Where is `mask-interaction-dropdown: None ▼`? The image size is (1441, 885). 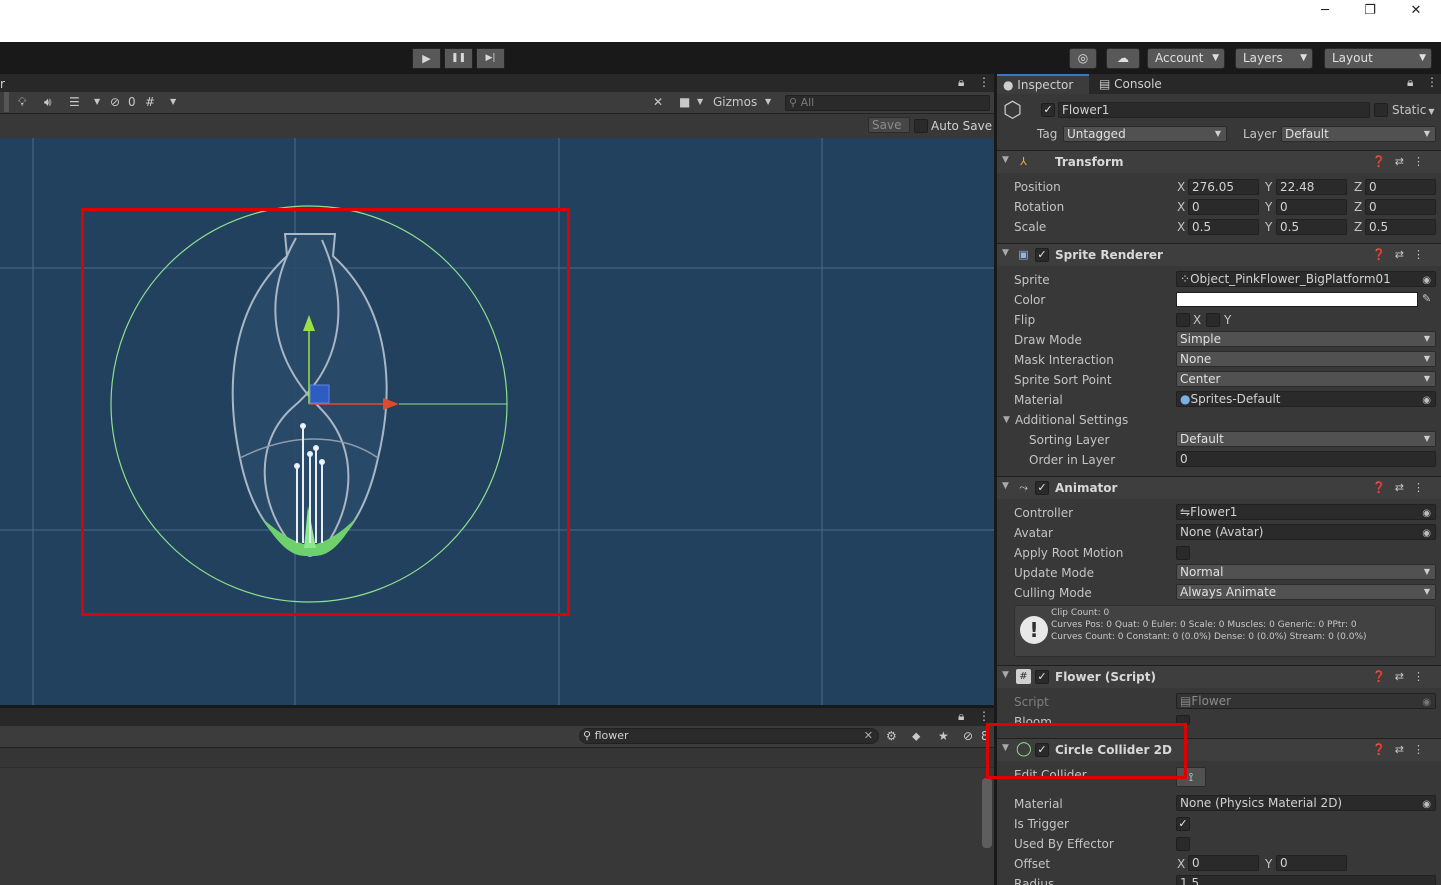 mask-interaction-dropdown: None ▼ is located at coordinates (1306, 359).